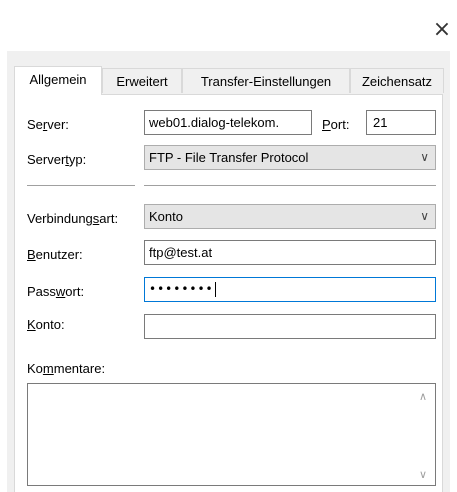 The image size is (457, 492). I want to click on servertyp-label: Servertyp:, so click(57, 159).